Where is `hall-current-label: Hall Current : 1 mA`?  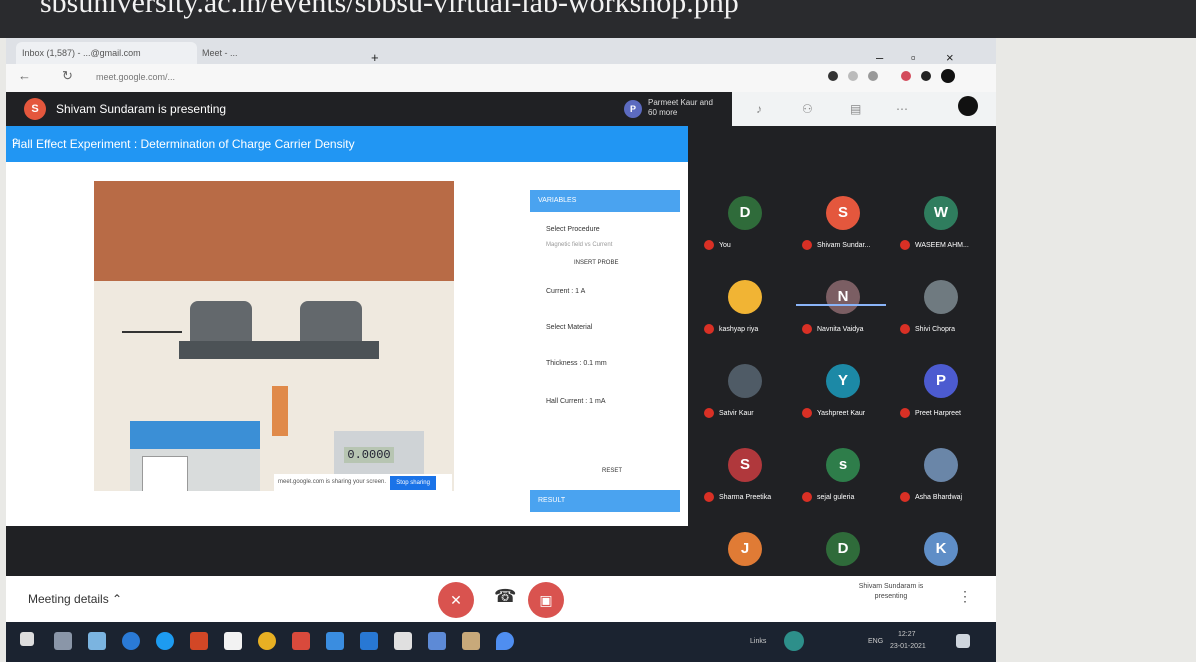
hall-current-label: Hall Current : 1 mA is located at coordinates (576, 401).